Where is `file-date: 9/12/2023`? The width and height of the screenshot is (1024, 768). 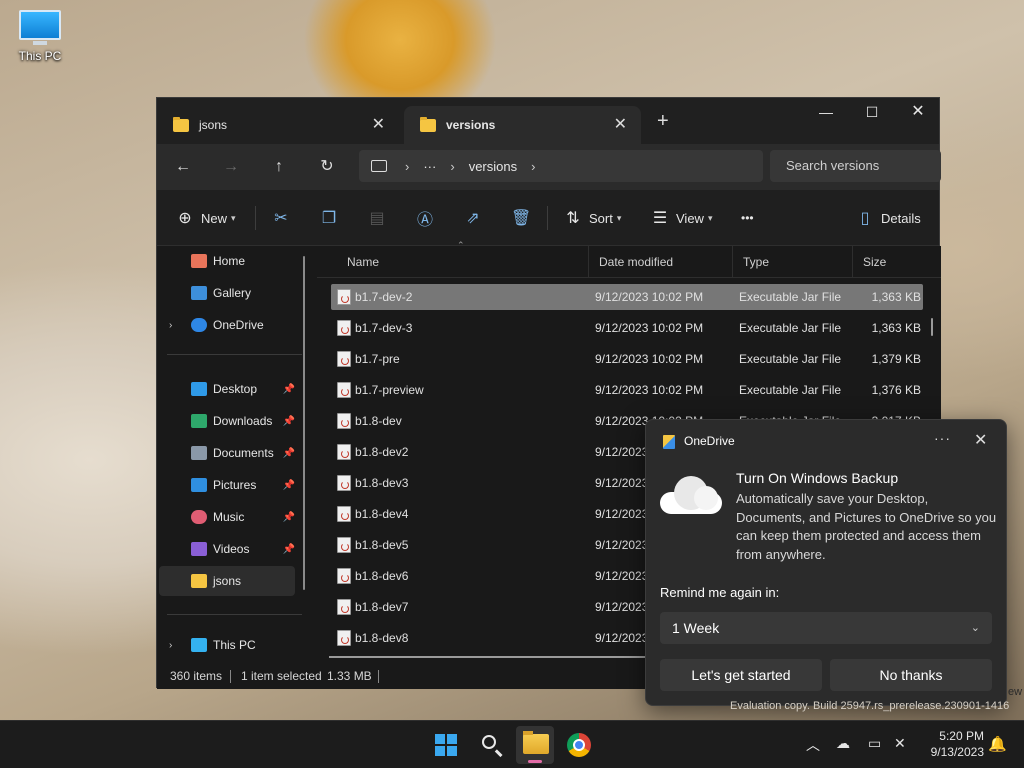
file-date: 9/12/2023 is located at coordinates (622, 607).